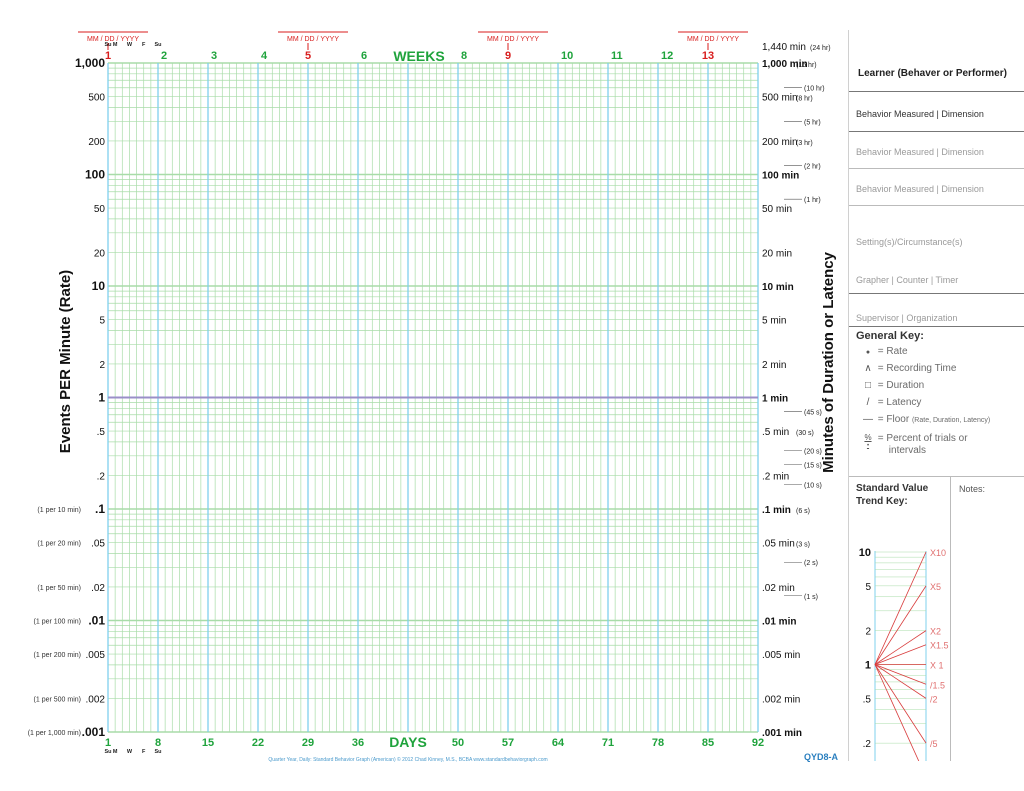  I want to click on behavior-section-3: Behavior Measured | Dimension, so click(936, 187).